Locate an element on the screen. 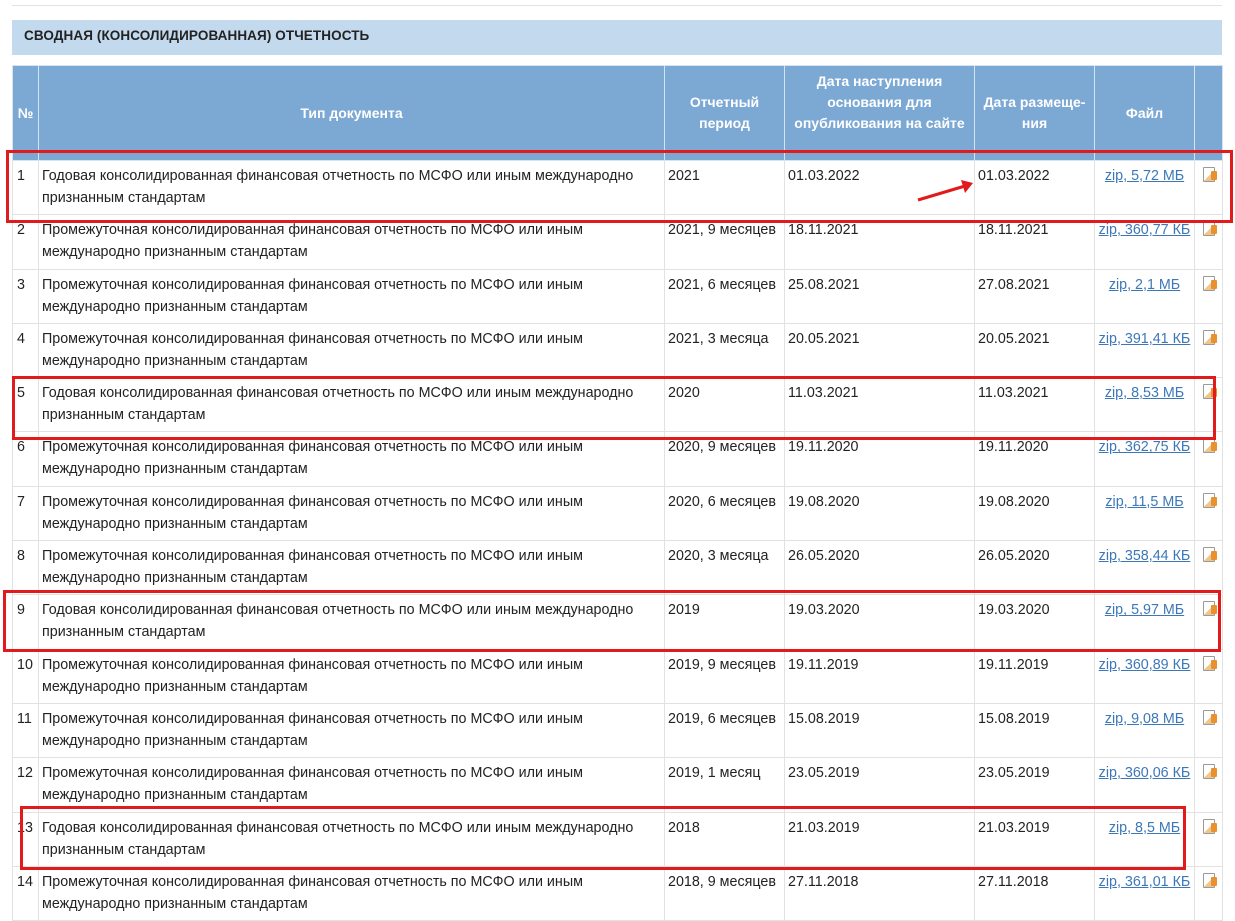  reporting-period: 2019, 1 месяц is located at coordinates (724, 785).